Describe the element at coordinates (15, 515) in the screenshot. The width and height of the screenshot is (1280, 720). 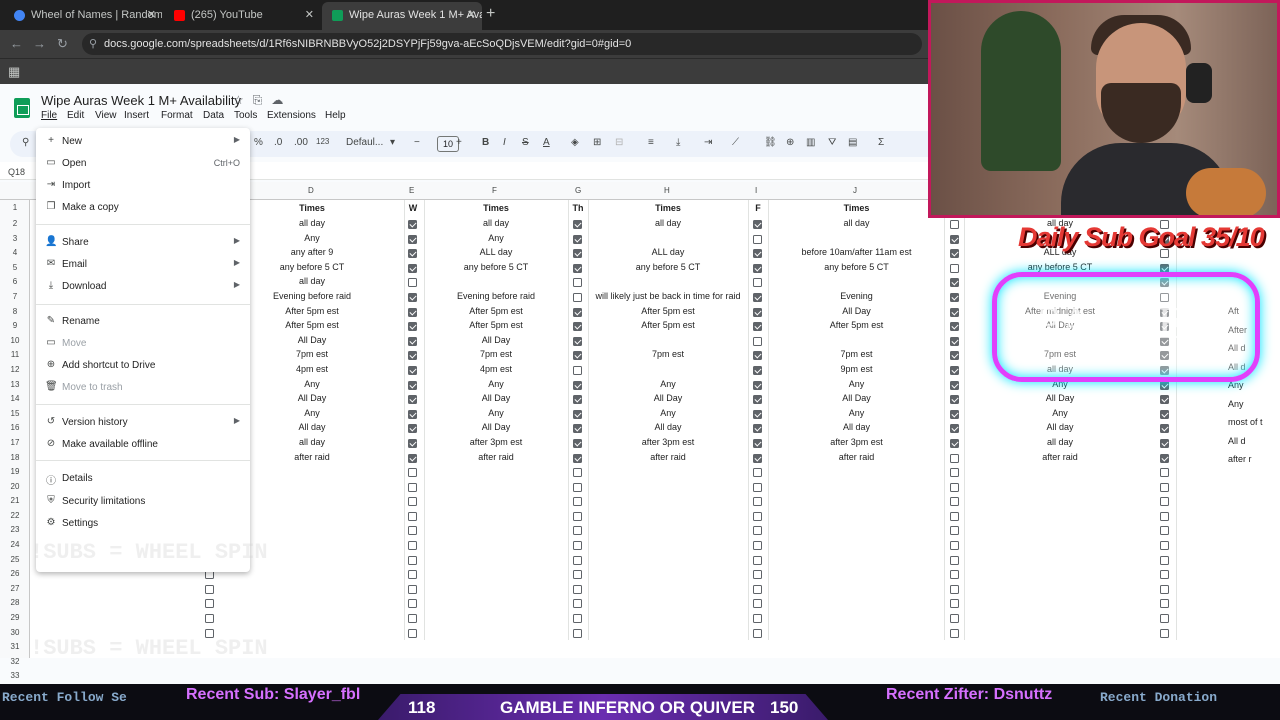
I see `row-number: 22` at that location.